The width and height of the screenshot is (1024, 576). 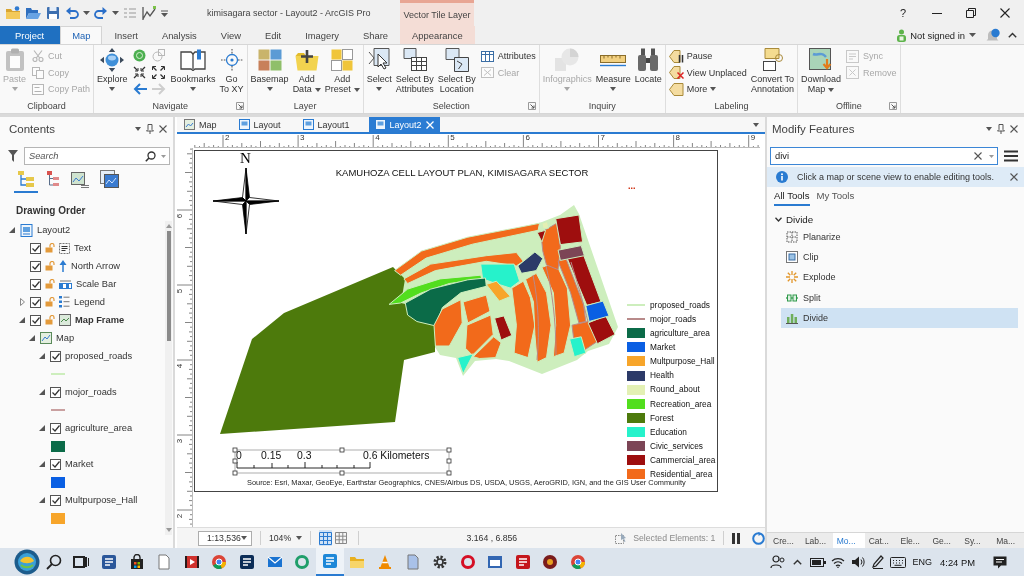 I want to click on add-data-button: Add Data, so click(x=306, y=69).